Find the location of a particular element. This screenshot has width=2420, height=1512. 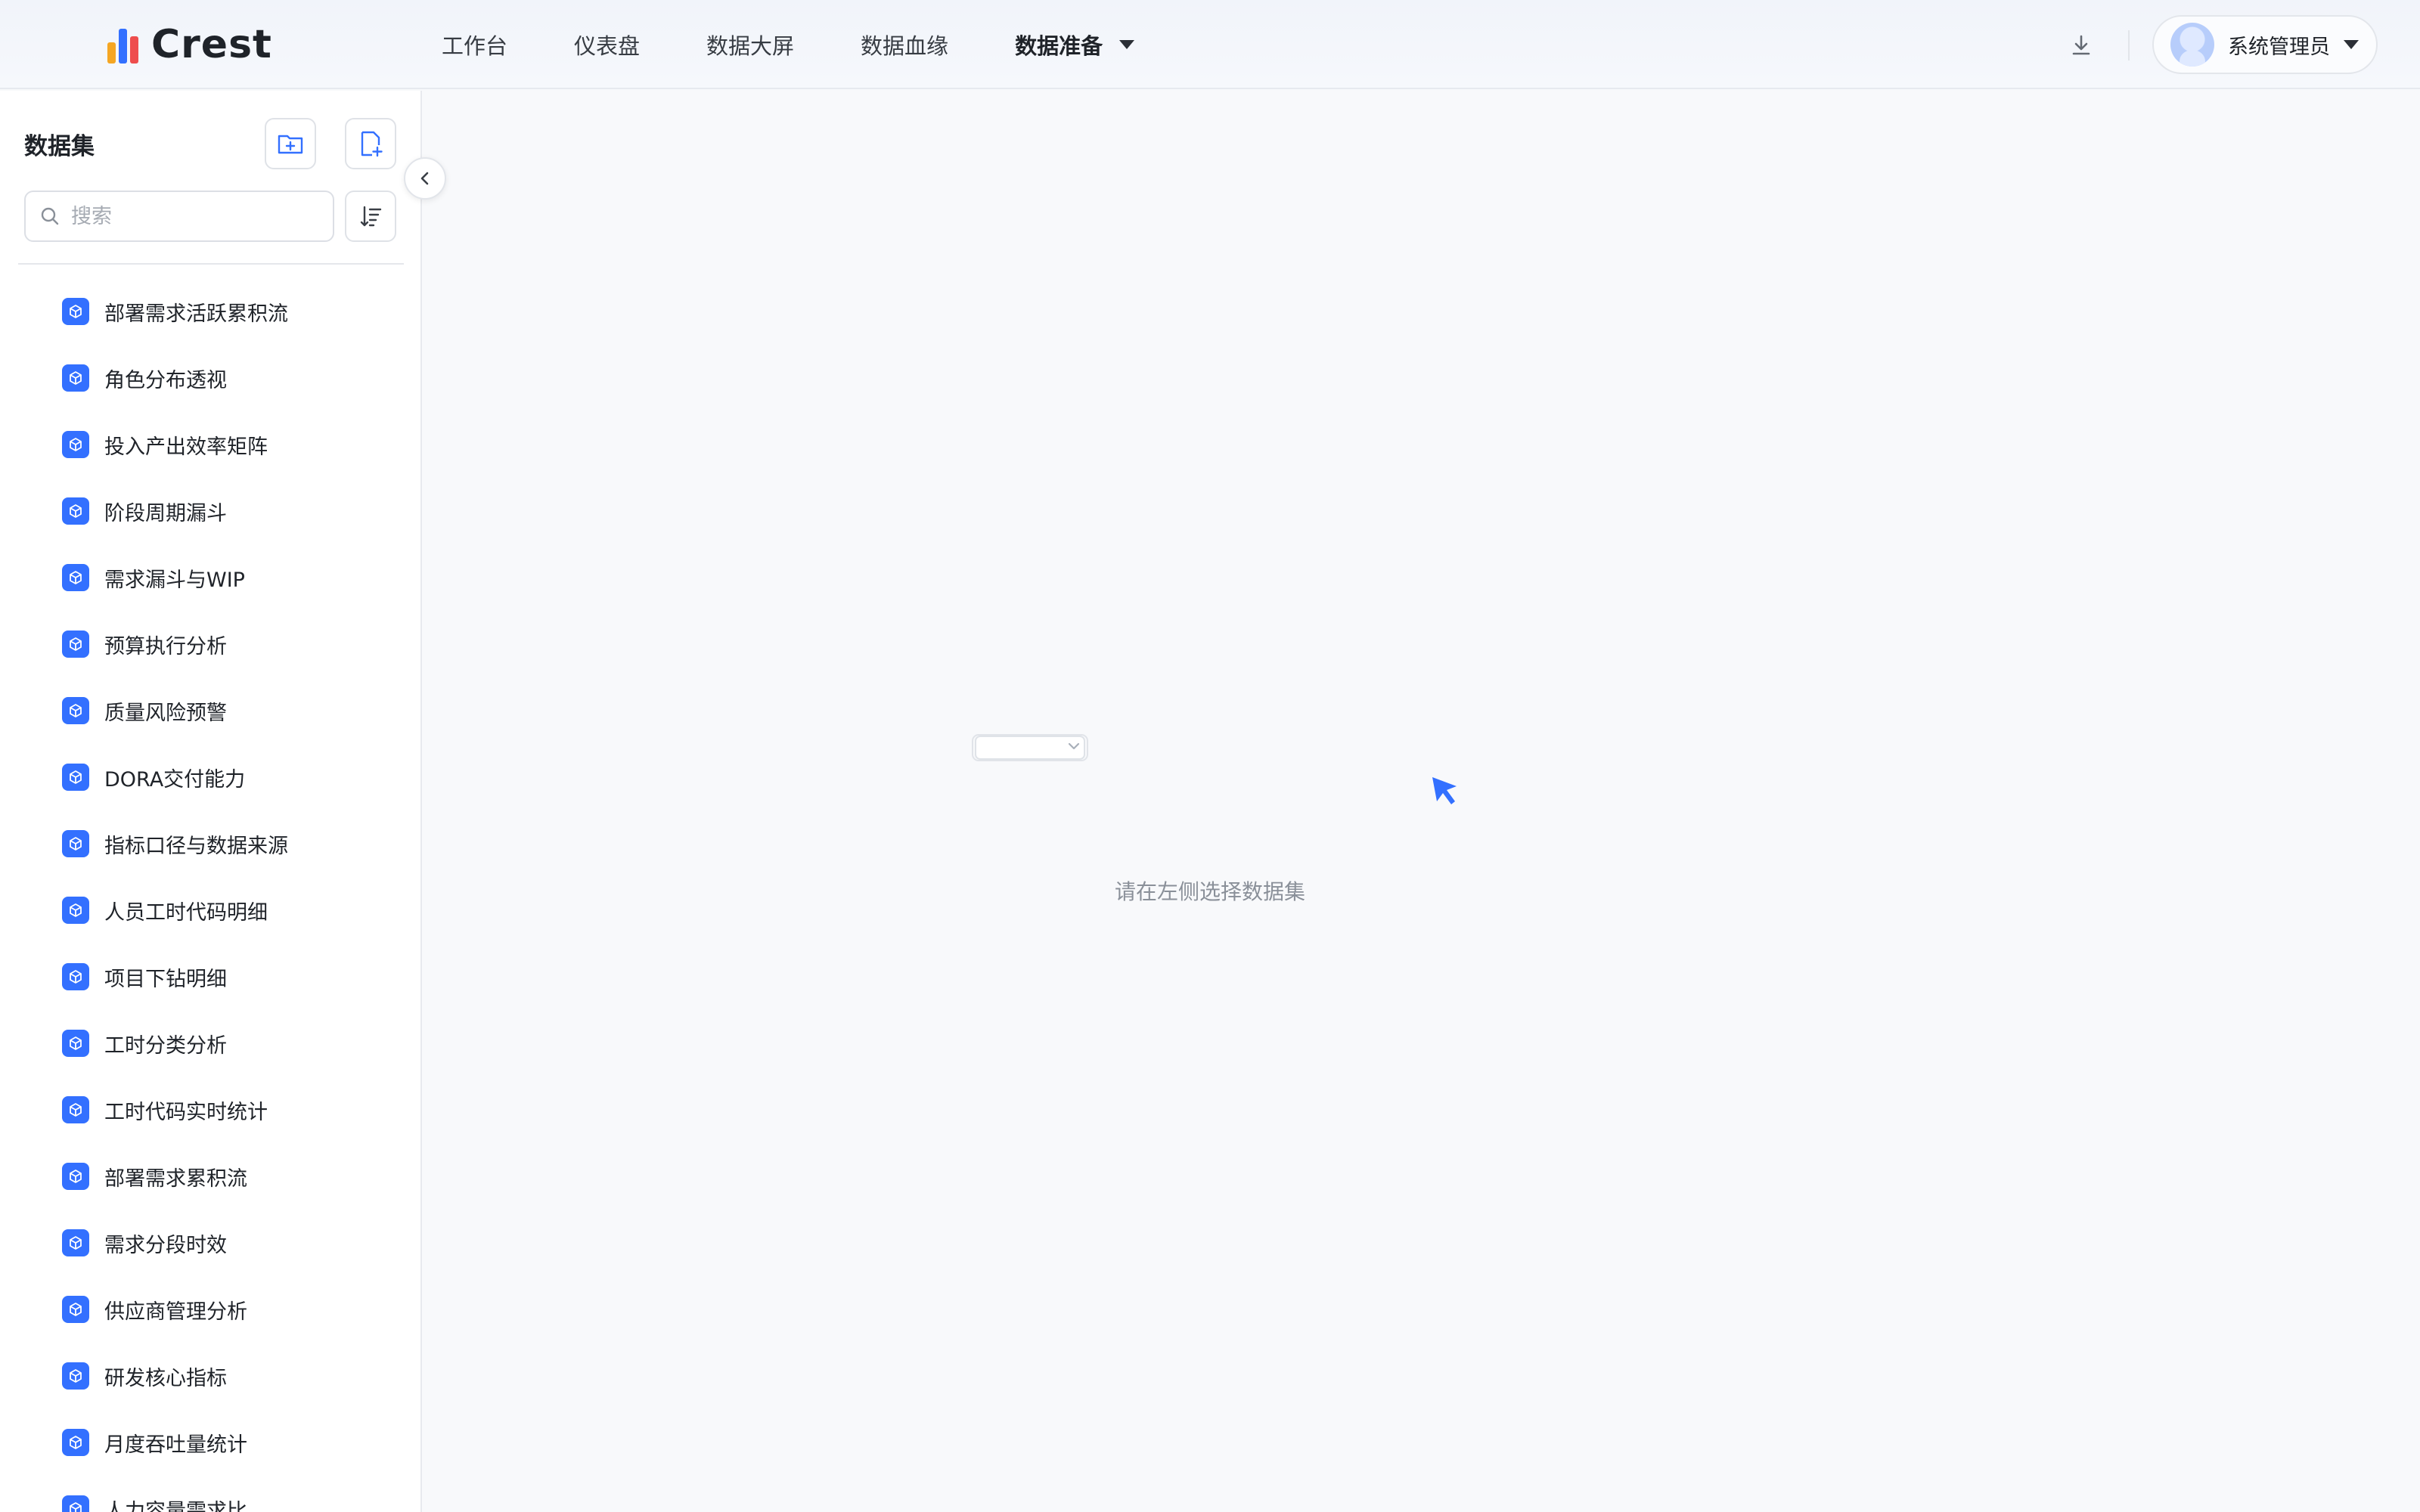

dataset-label: 部署需求累积流 is located at coordinates (175, 1179).